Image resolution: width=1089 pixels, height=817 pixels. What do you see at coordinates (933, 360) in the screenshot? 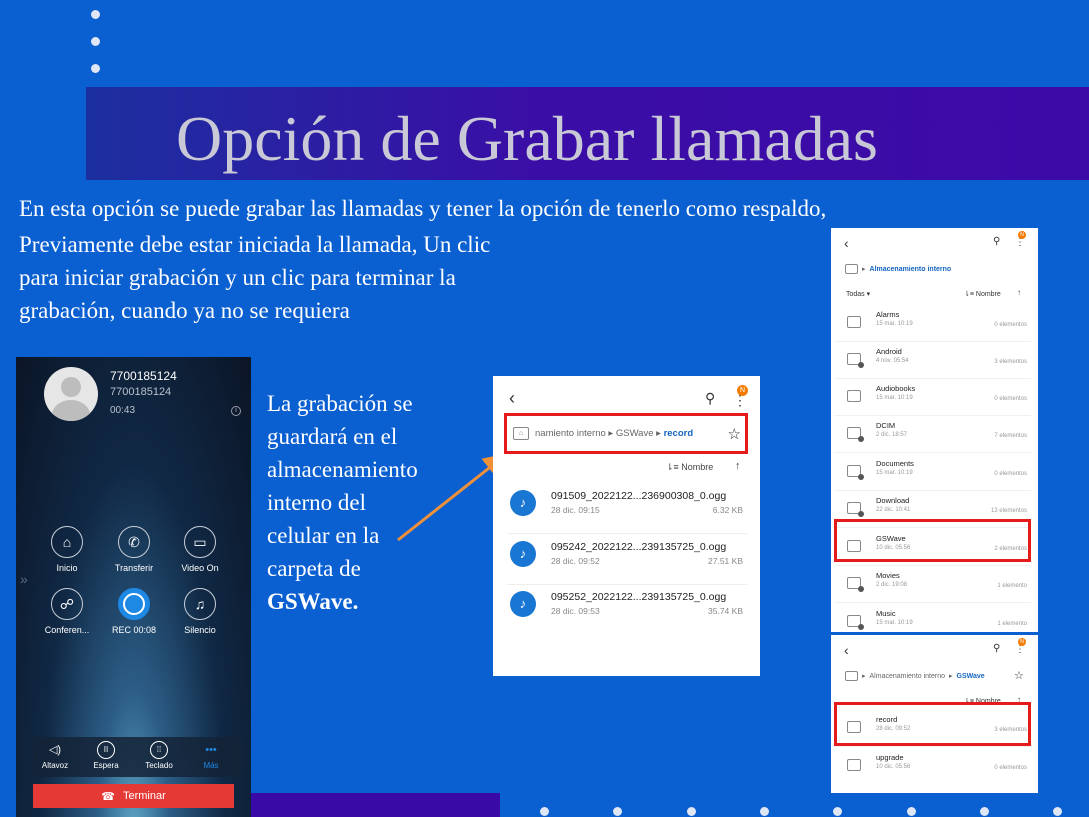
I see `folder-row: Android 4 nov. 05:54 3 elementos` at bounding box center [933, 360].